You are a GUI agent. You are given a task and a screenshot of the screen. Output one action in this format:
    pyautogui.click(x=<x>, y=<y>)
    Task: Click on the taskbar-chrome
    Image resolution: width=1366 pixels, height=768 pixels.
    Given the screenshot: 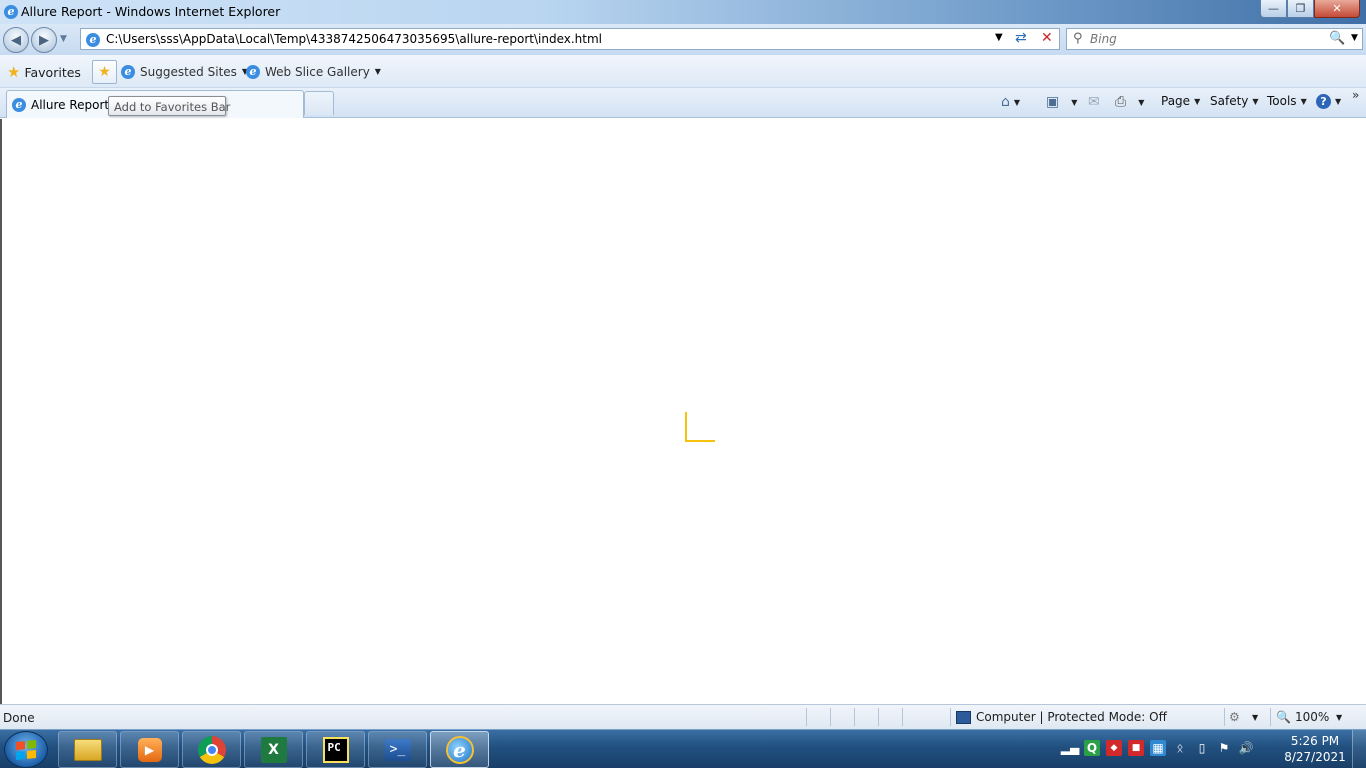 What is the action you would take?
    pyautogui.click(x=211, y=749)
    